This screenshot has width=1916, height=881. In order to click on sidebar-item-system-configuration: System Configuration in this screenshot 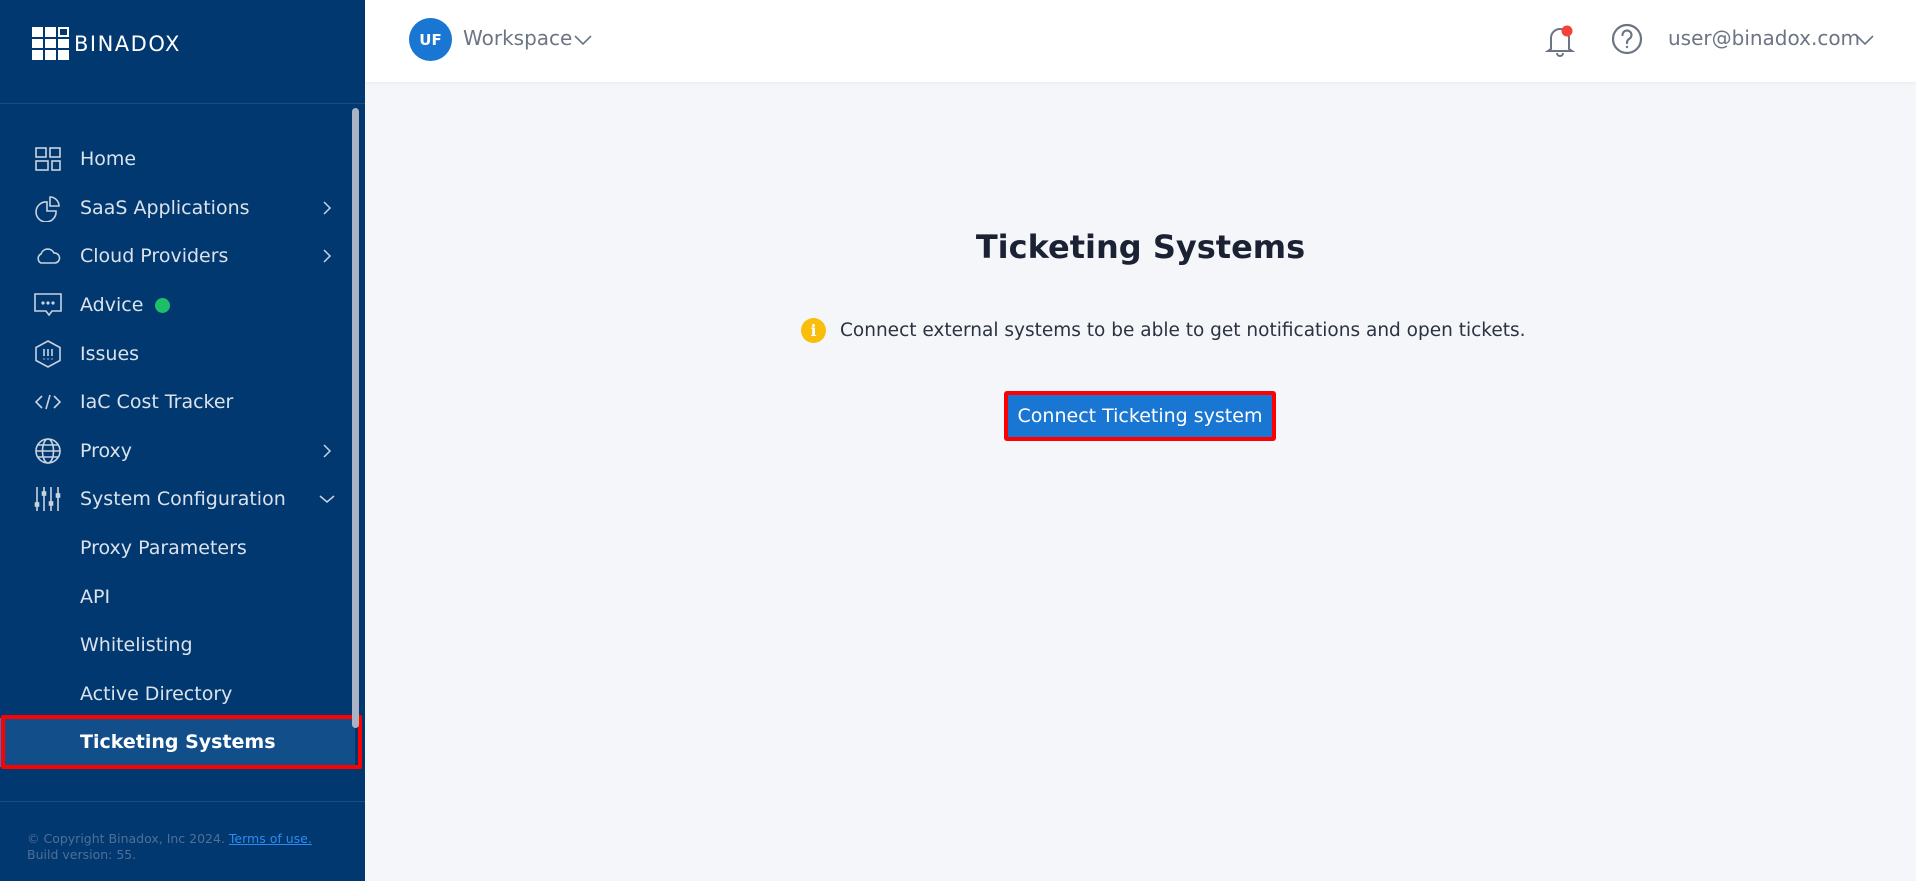, I will do `click(177, 499)`.